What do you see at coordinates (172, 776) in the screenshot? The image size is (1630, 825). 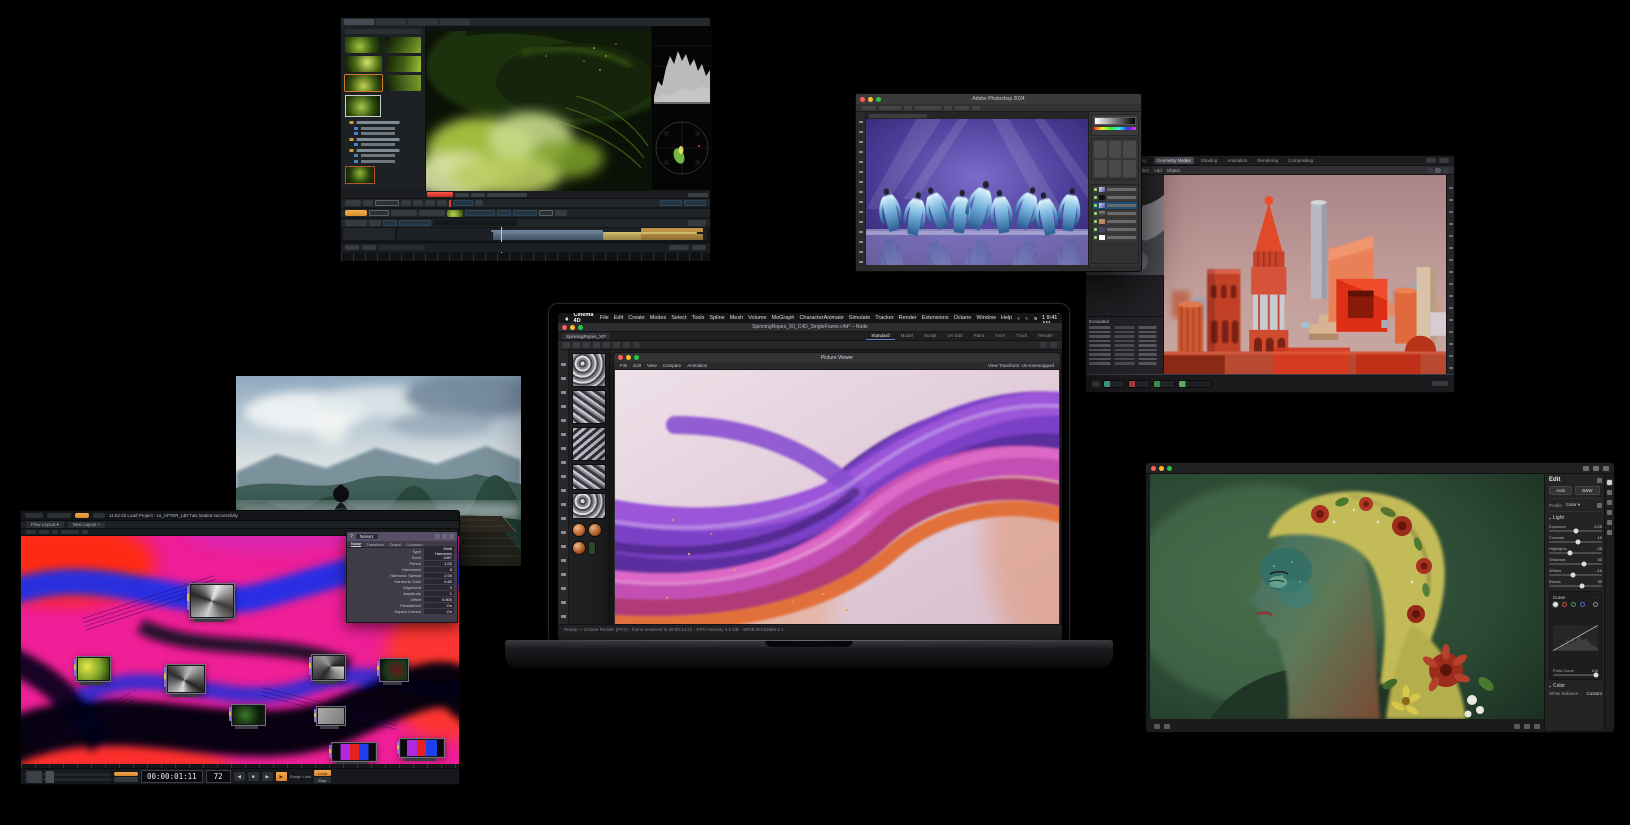 I see `timecode-display: 00:00:01:11` at bounding box center [172, 776].